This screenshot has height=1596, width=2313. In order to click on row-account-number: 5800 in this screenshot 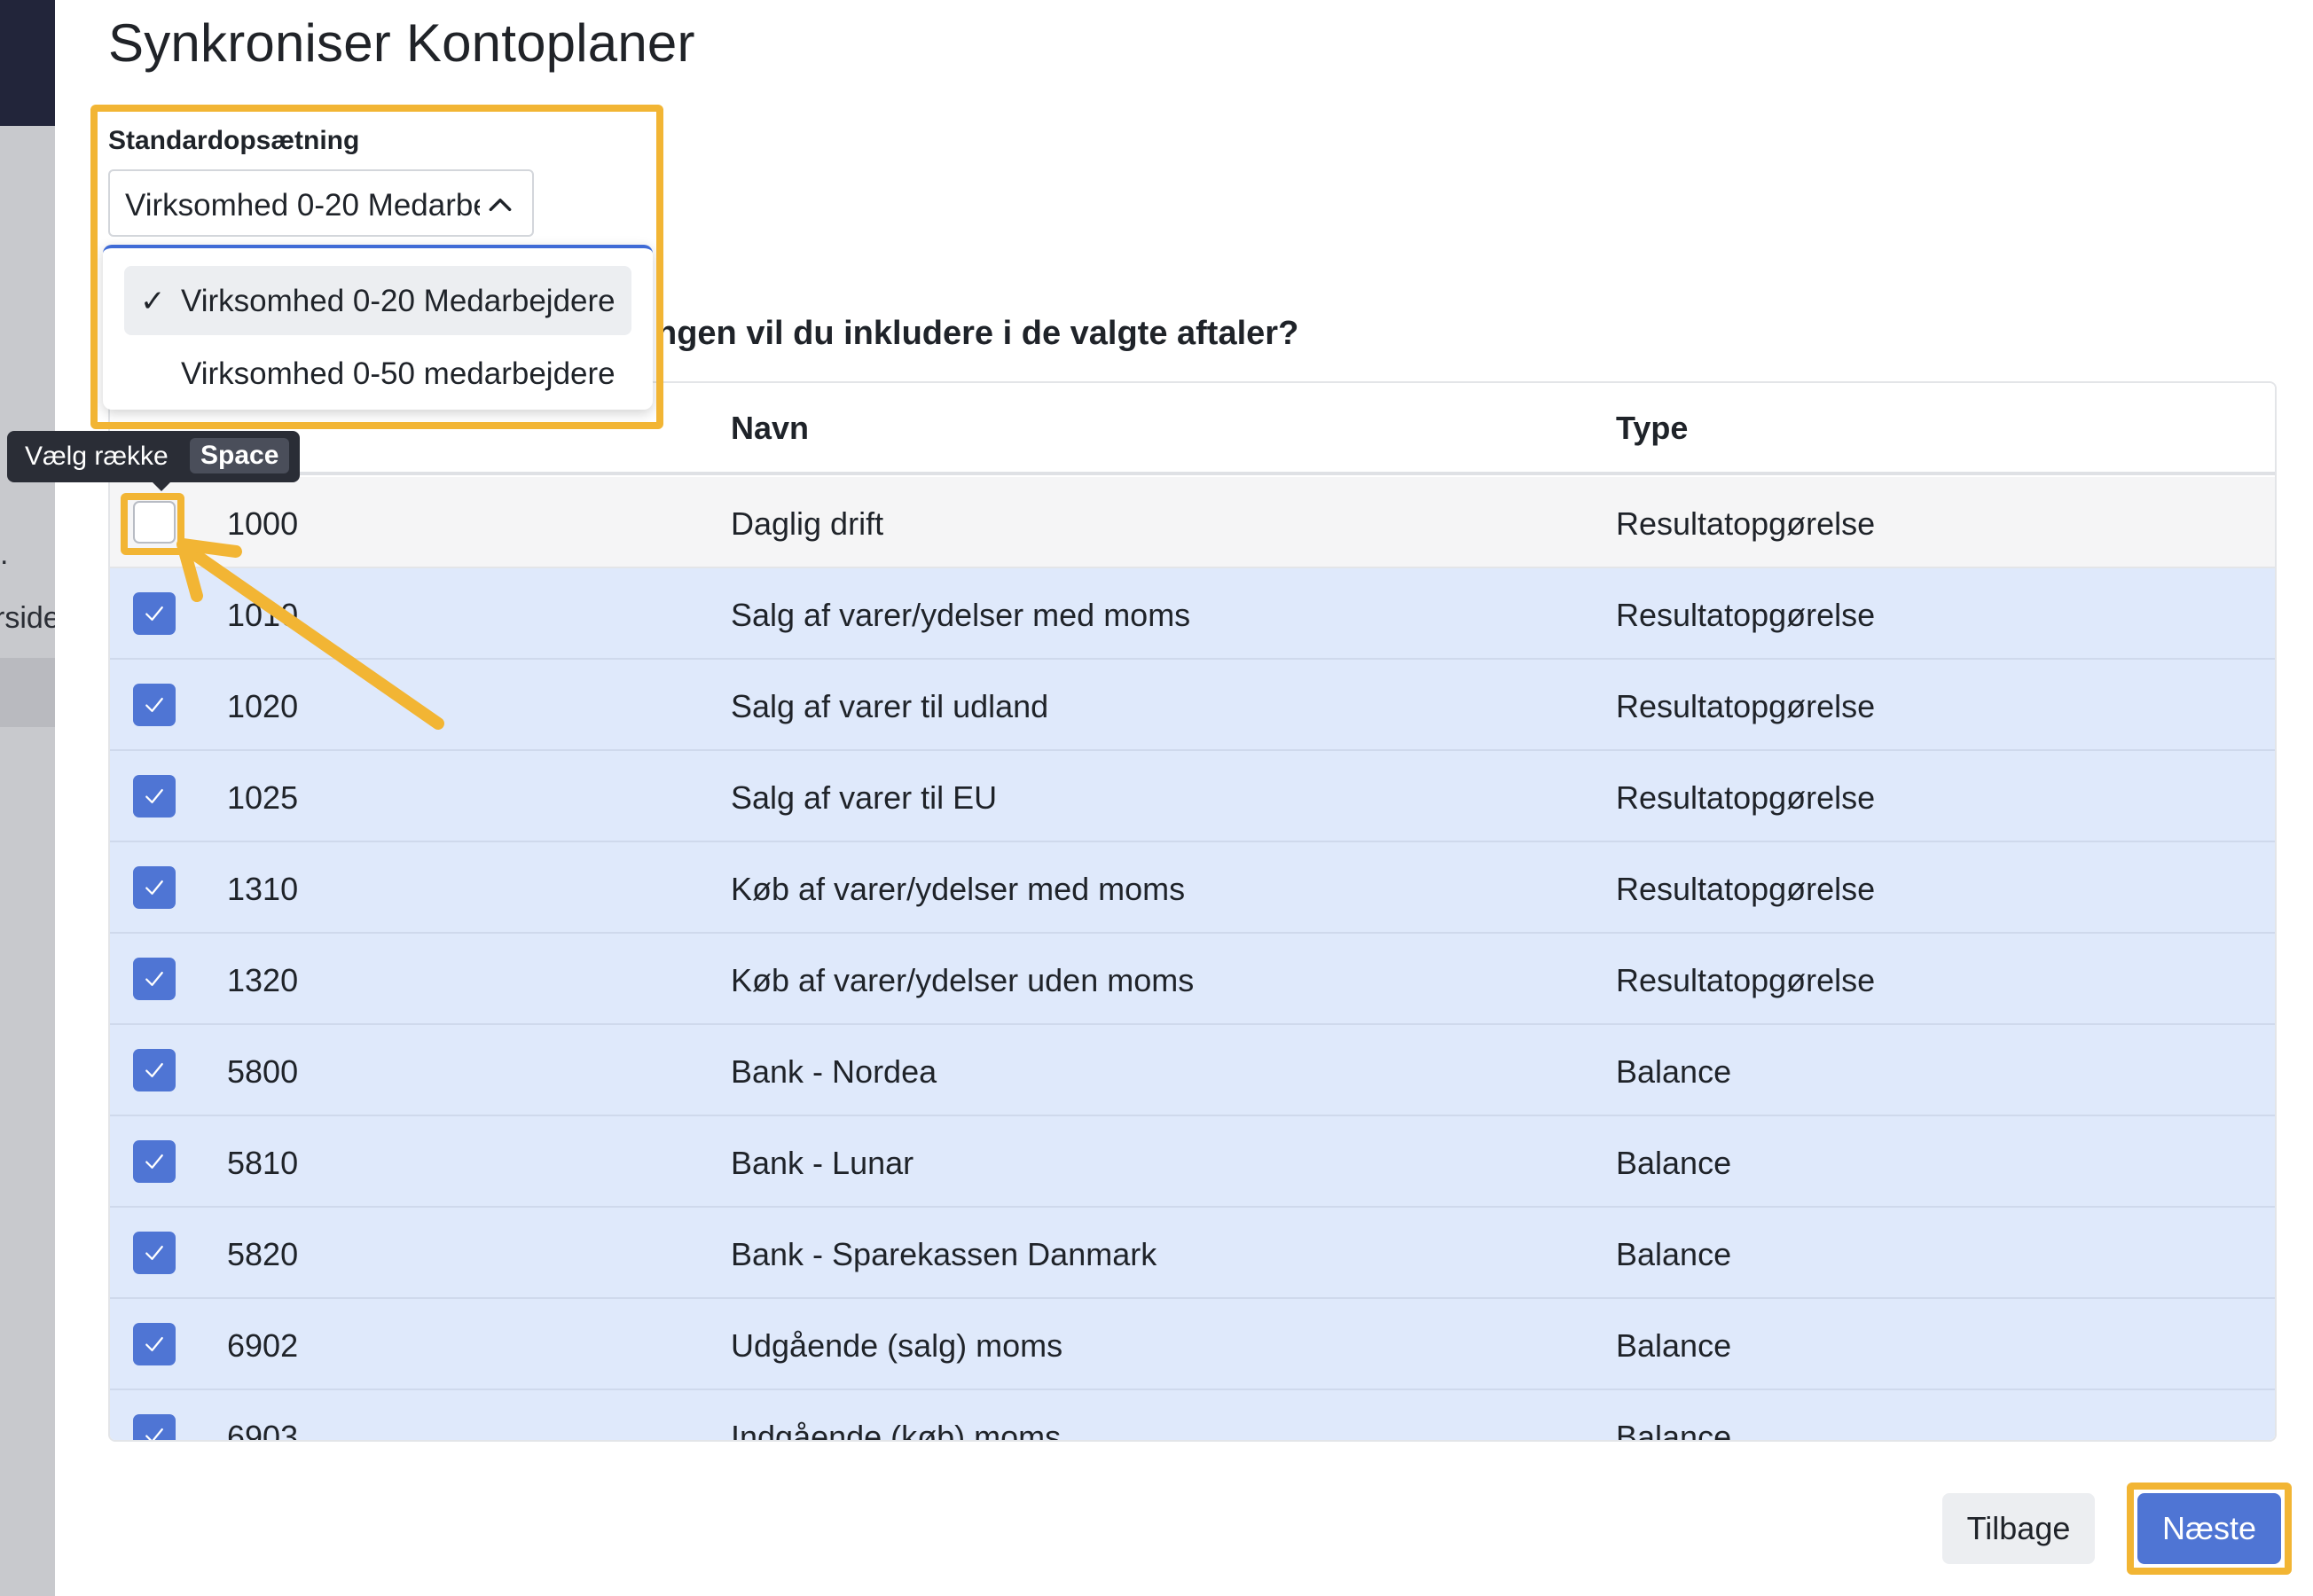, I will do `click(263, 1072)`.